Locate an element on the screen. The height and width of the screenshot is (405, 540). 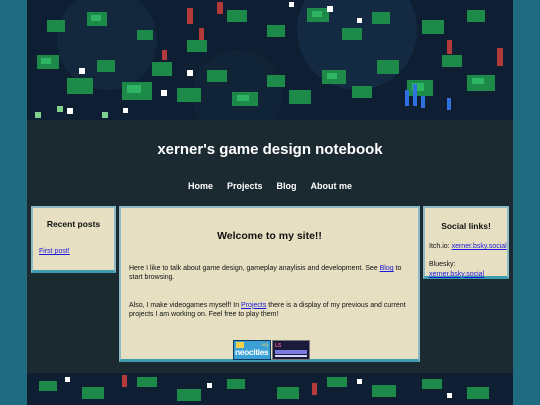
social-links-heading: Social links! is located at coordinates (466, 226).